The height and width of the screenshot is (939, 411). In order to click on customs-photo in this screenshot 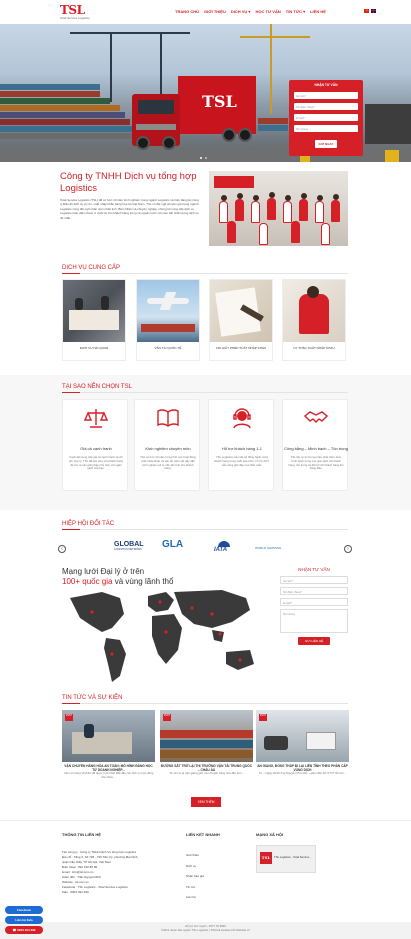, I will do `click(94, 311)`.